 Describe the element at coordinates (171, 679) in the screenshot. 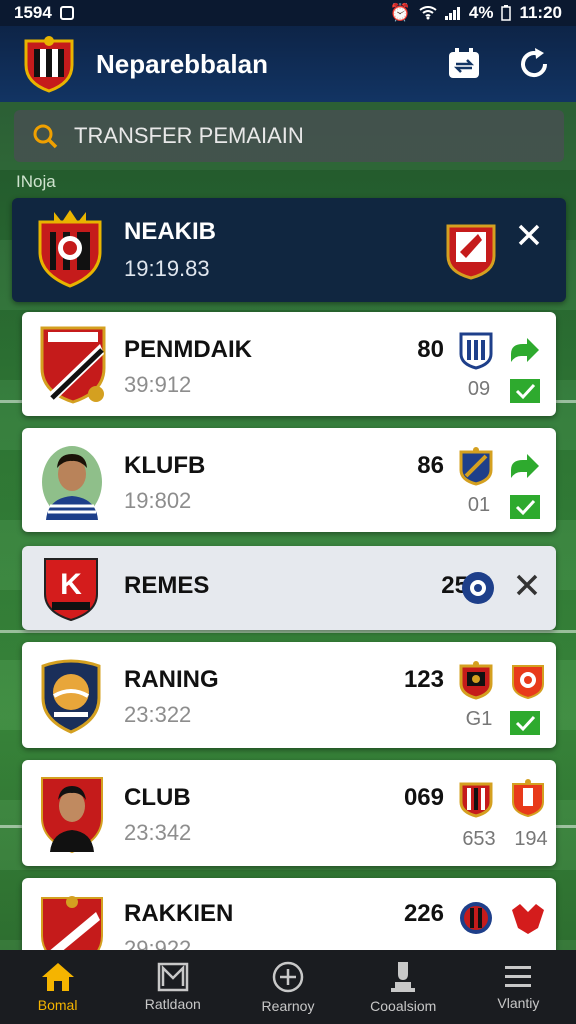

I see `club-name: RANING` at that location.